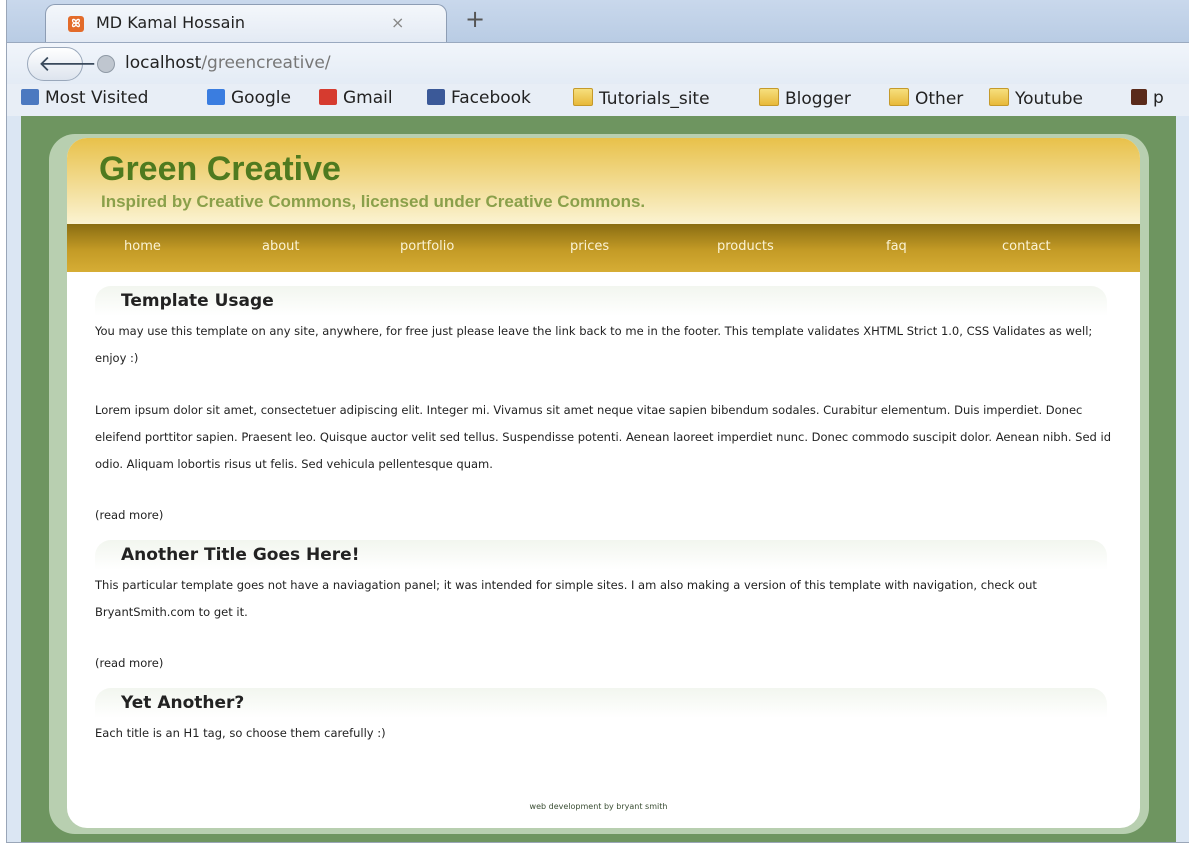 The image size is (1189, 848). What do you see at coordinates (1026, 246) in the screenshot?
I see `menu-item-contact: contact` at bounding box center [1026, 246].